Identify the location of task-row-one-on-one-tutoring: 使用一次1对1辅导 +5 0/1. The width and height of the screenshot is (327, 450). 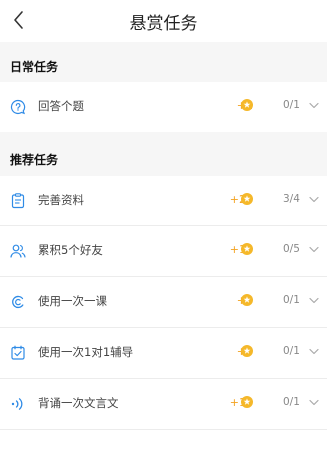
(163, 353).